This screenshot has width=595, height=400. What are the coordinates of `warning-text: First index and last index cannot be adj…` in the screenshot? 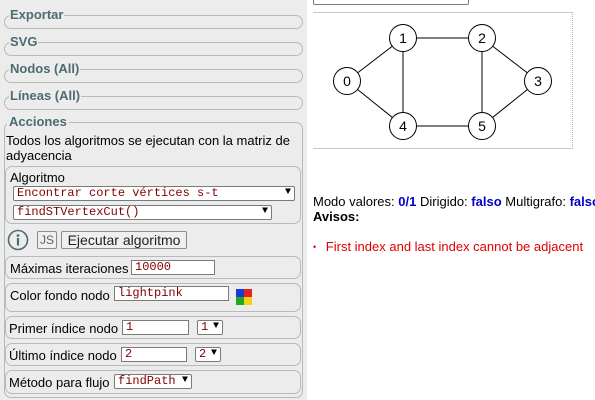 It's located at (454, 246).